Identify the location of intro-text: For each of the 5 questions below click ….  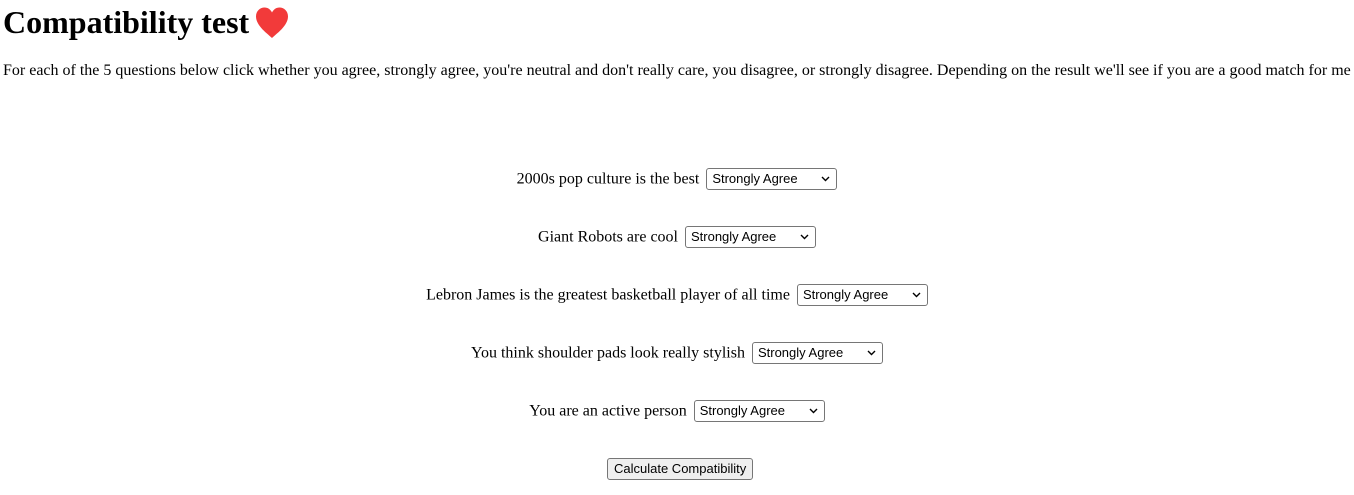
(677, 70).